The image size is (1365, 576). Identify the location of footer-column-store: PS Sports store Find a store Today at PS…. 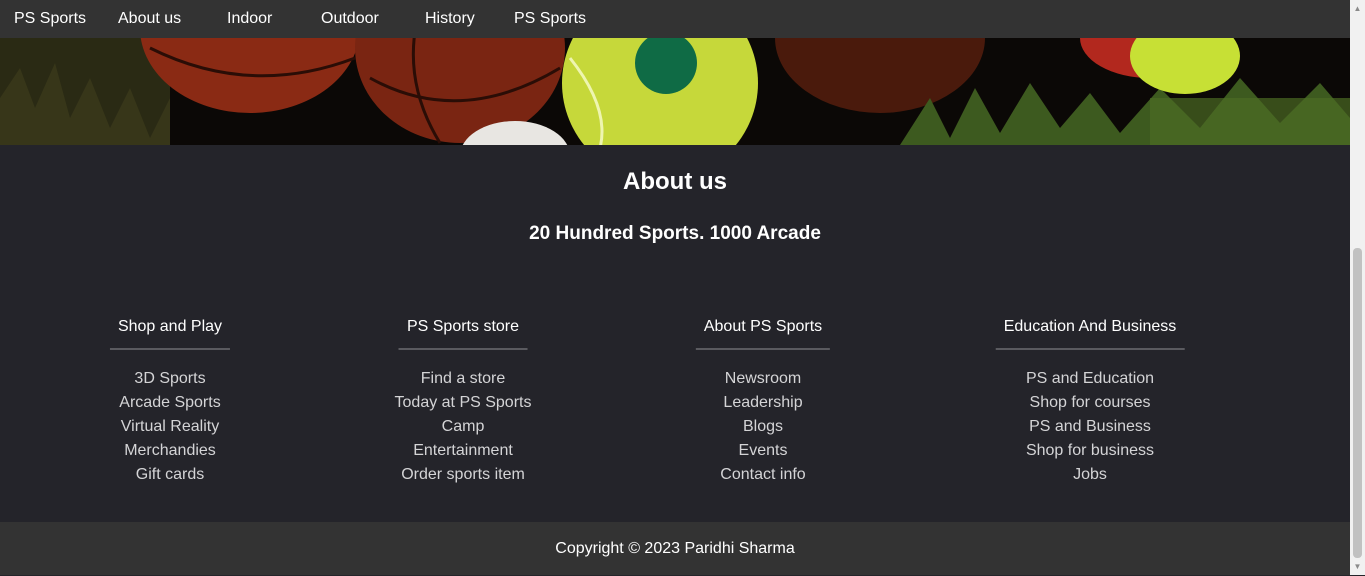
(463, 401).